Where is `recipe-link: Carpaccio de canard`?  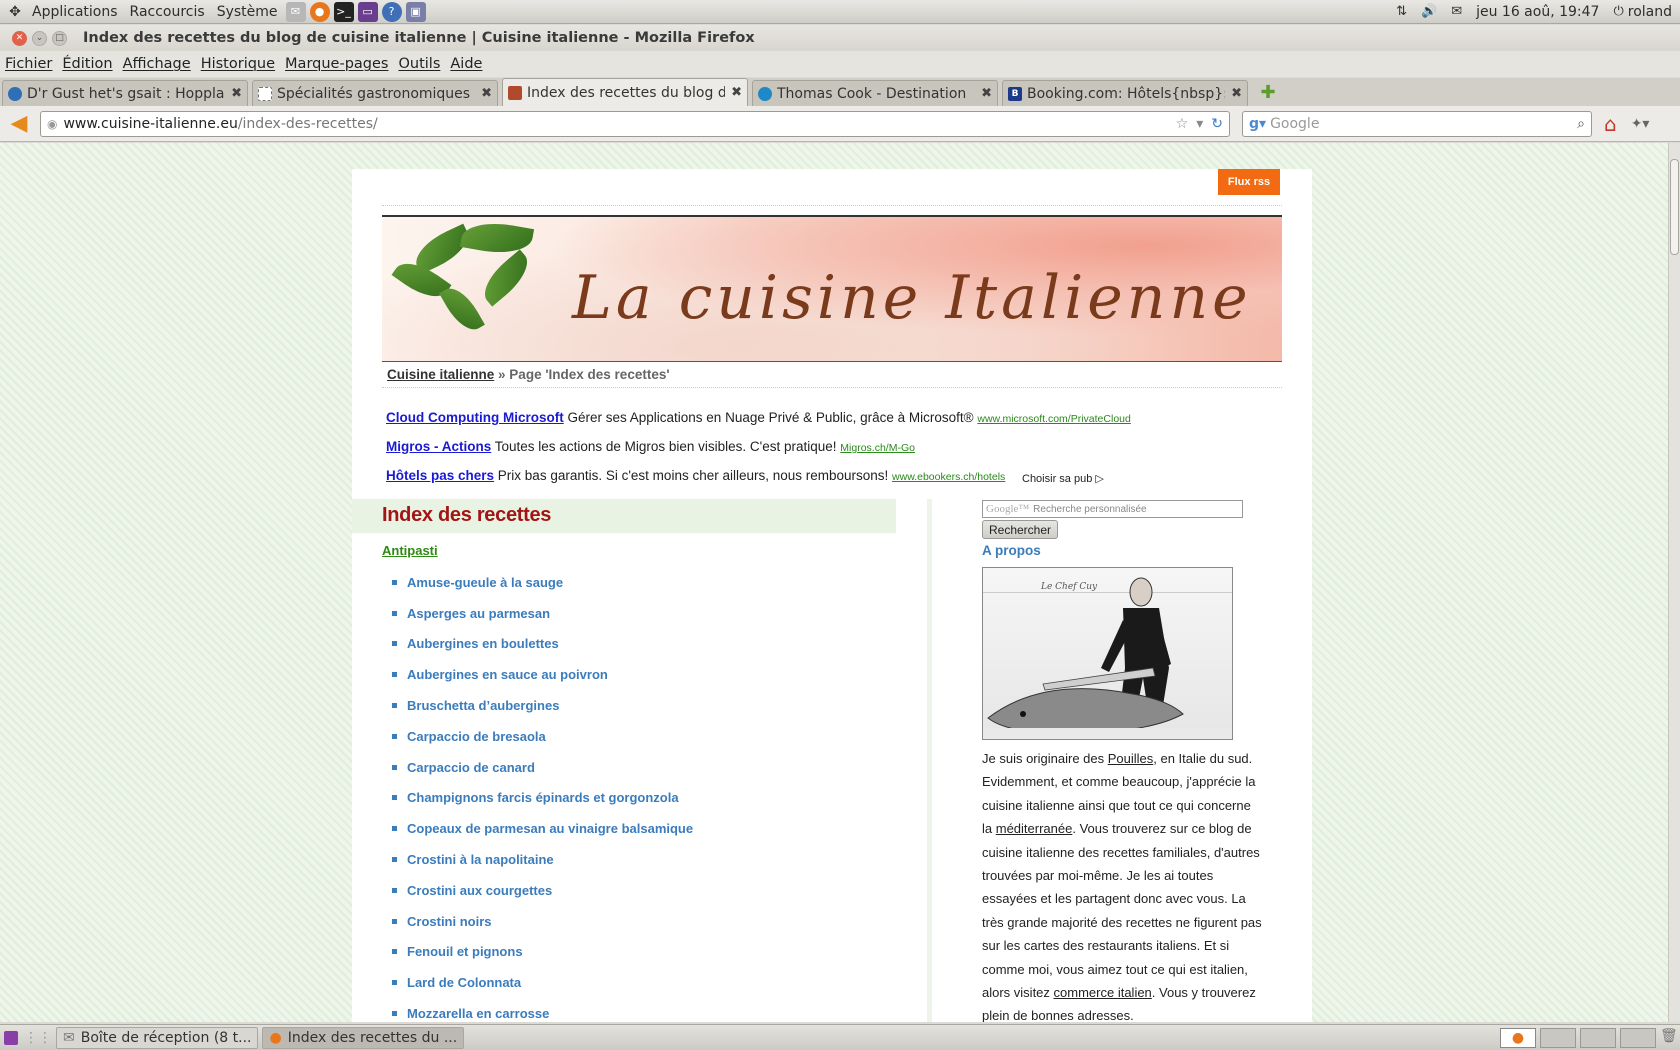 recipe-link: Carpaccio de canard is located at coordinates (542, 767).